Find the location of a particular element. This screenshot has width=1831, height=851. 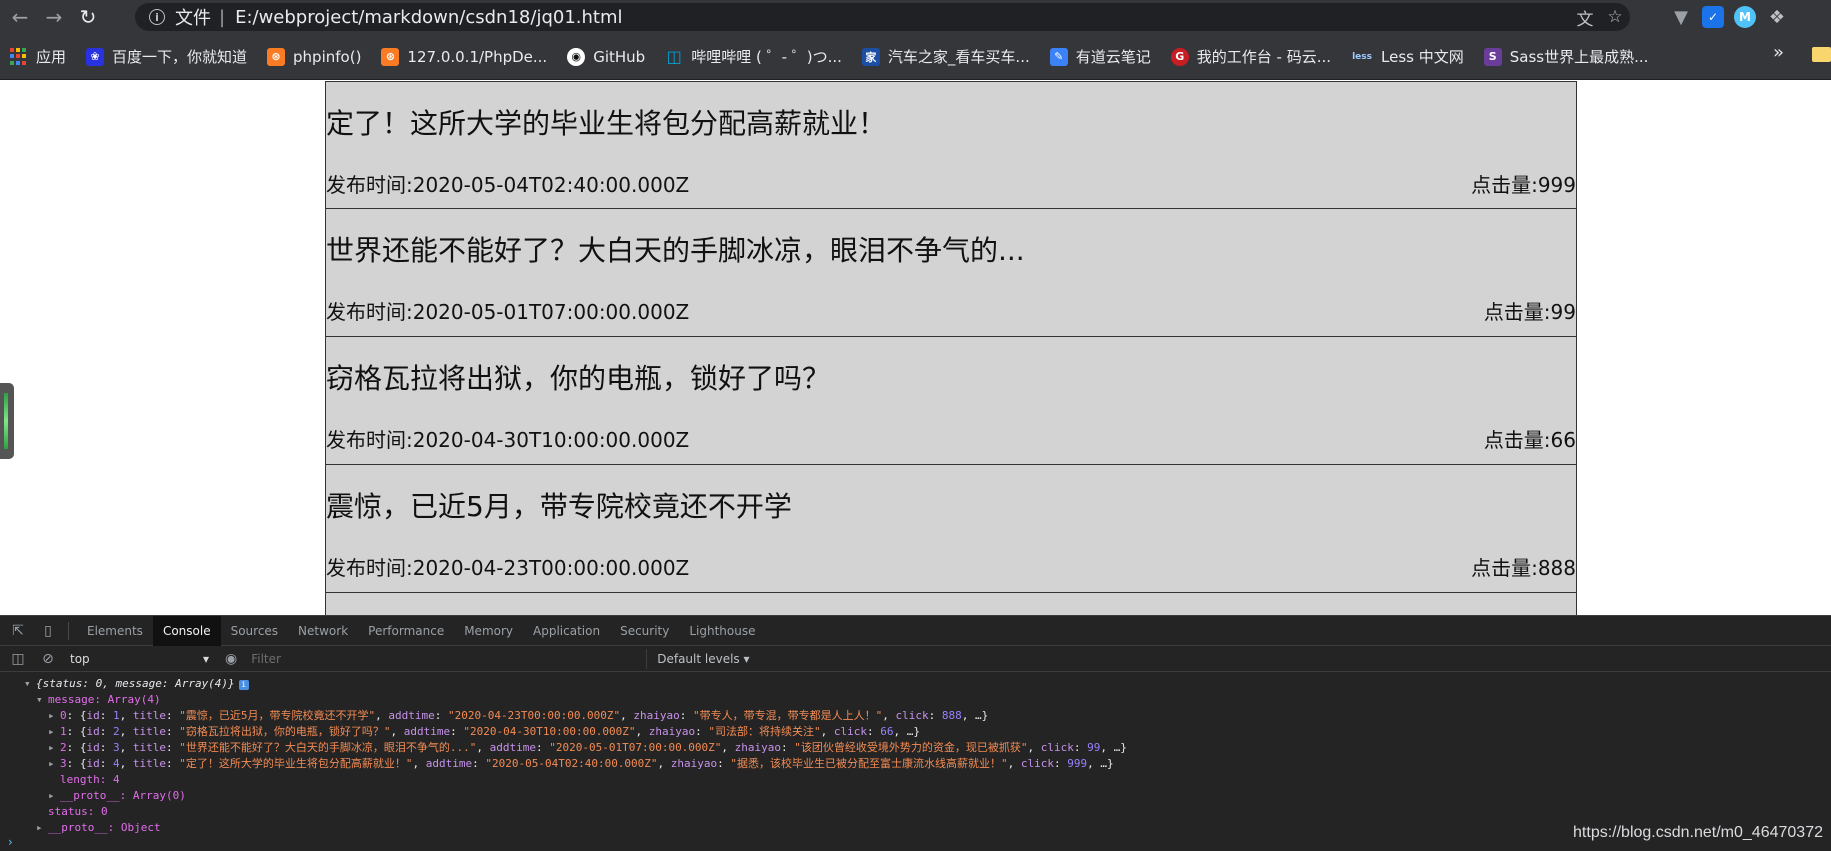

sass-icon: S is located at coordinates (1492, 56).